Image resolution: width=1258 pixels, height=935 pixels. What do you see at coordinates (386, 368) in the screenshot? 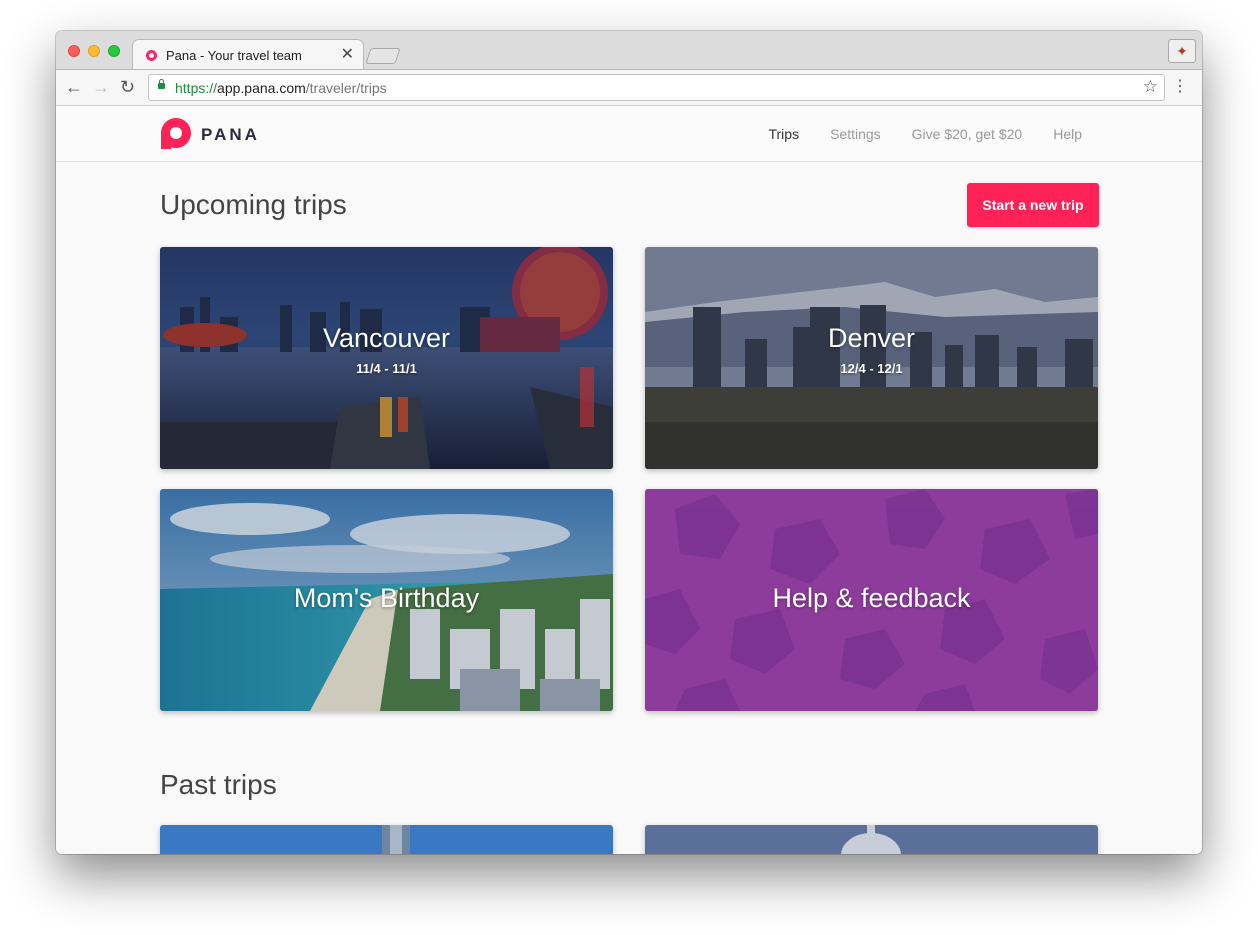
I see `trip-card-dates: 11/4 - 11/1` at bounding box center [386, 368].